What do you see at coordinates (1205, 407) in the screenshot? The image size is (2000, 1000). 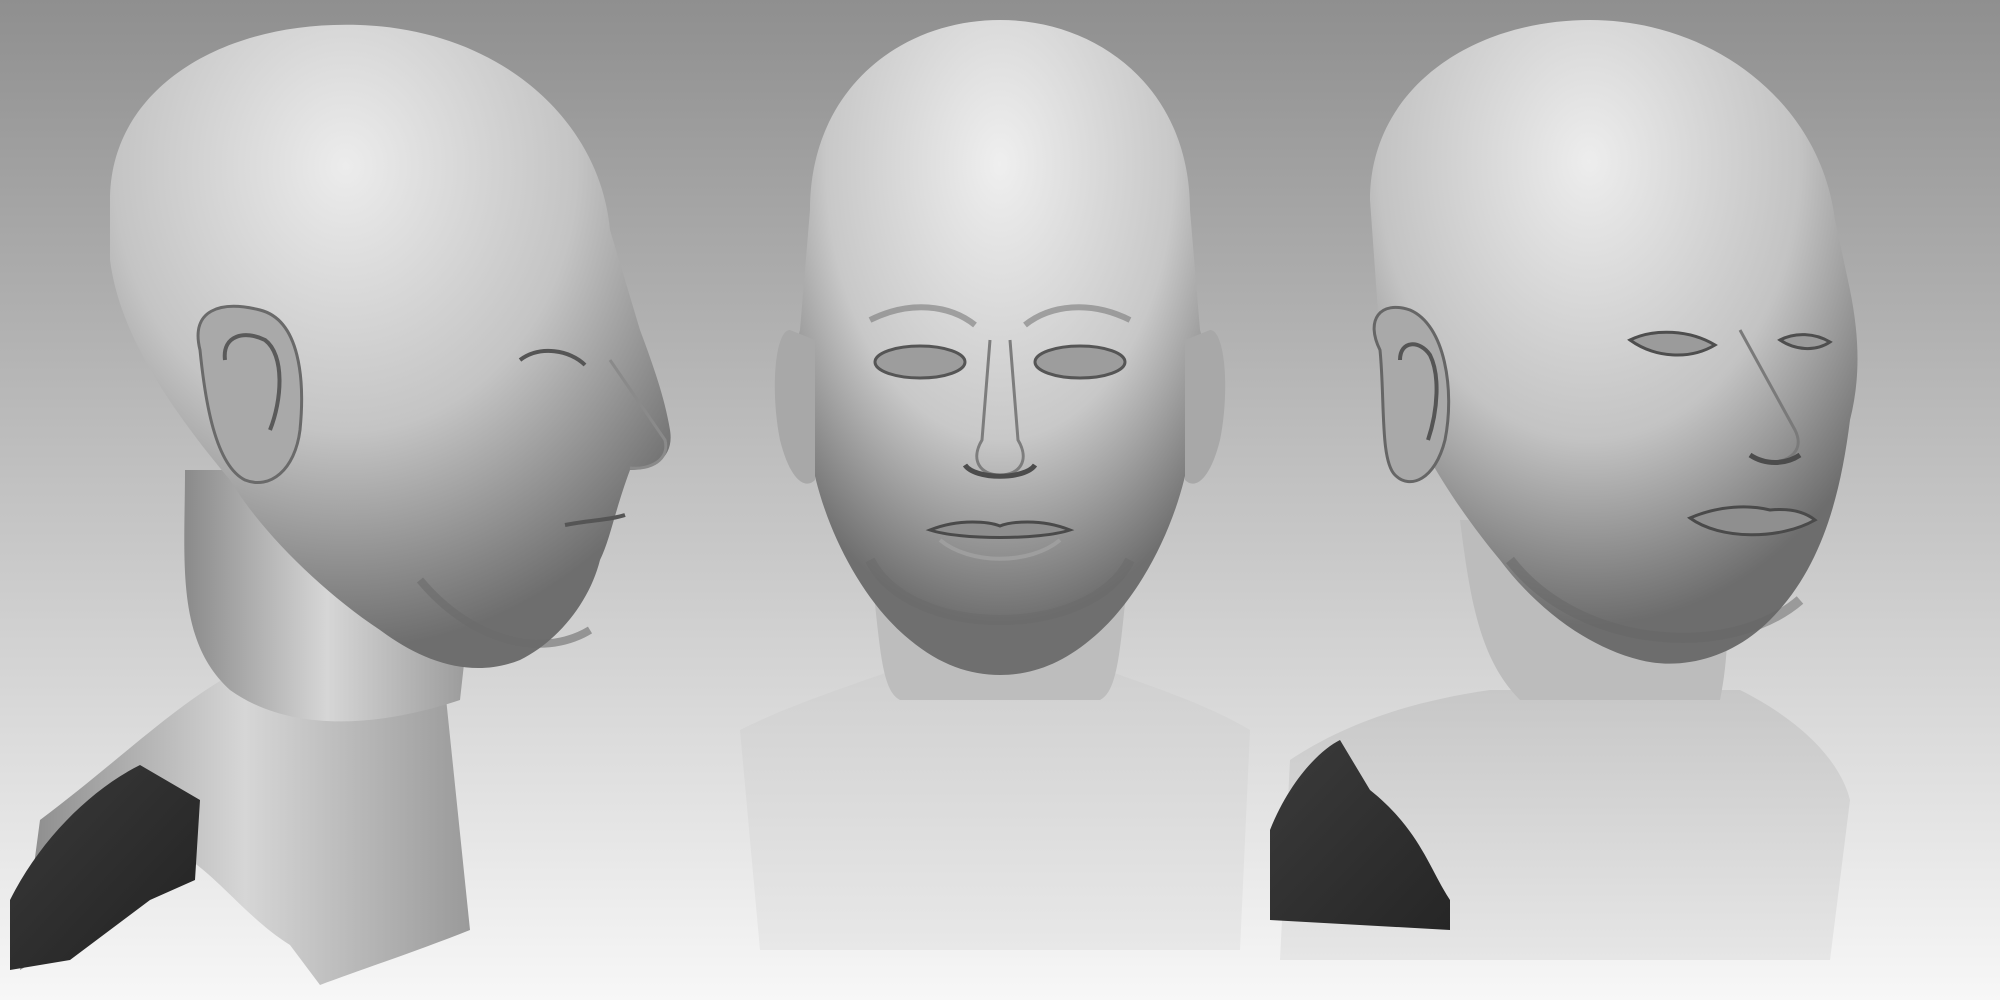 I see `ear-right` at bounding box center [1205, 407].